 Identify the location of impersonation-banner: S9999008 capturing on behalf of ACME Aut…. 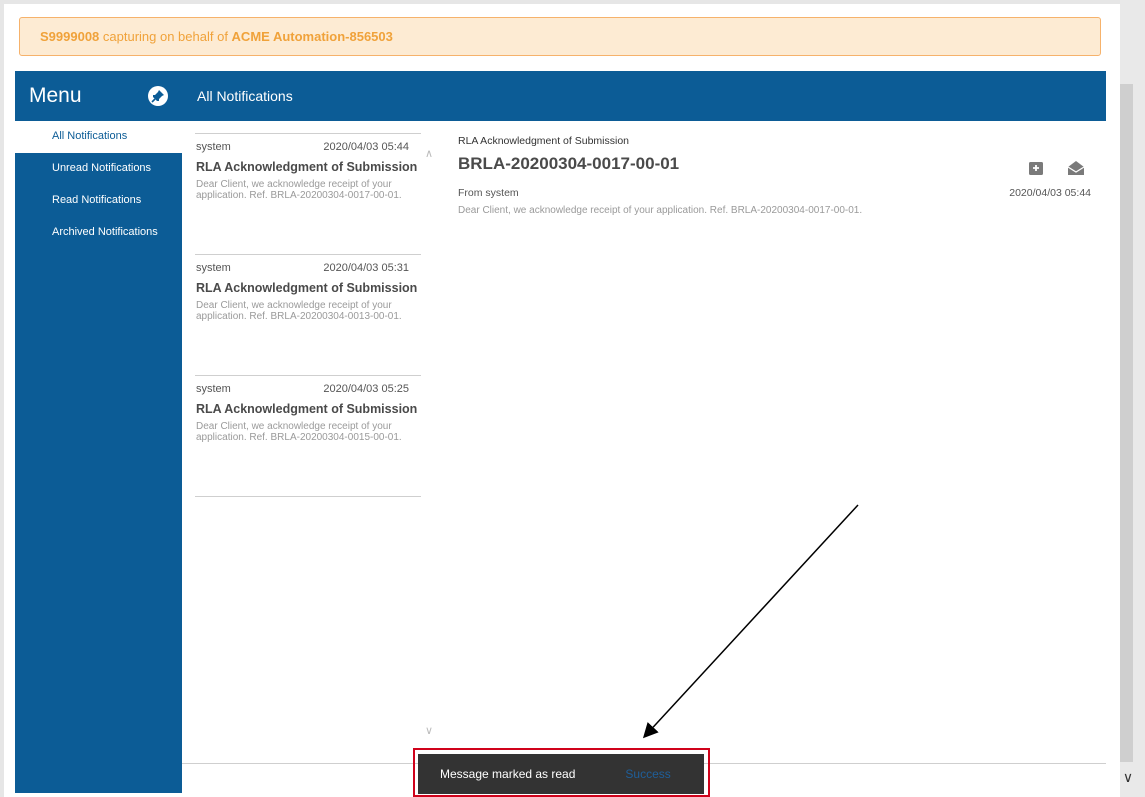
(560, 36).